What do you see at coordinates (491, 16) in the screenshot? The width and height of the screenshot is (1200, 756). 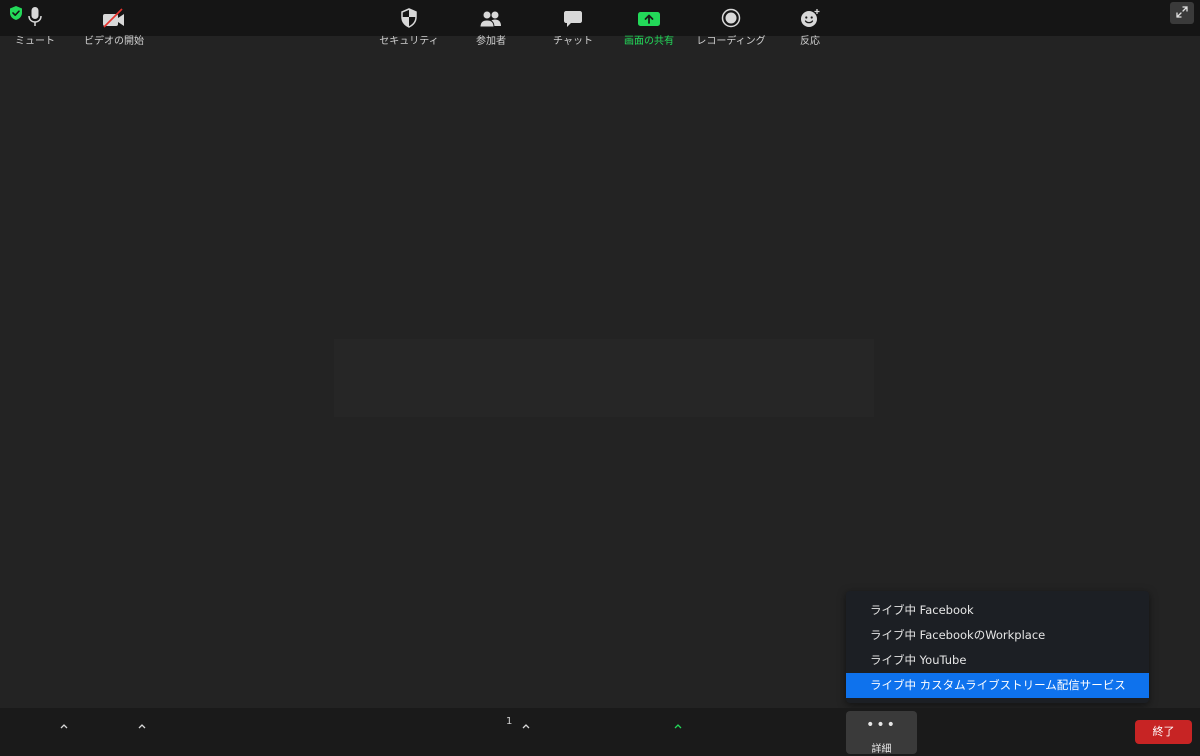 I see `participants-icon` at bounding box center [491, 16].